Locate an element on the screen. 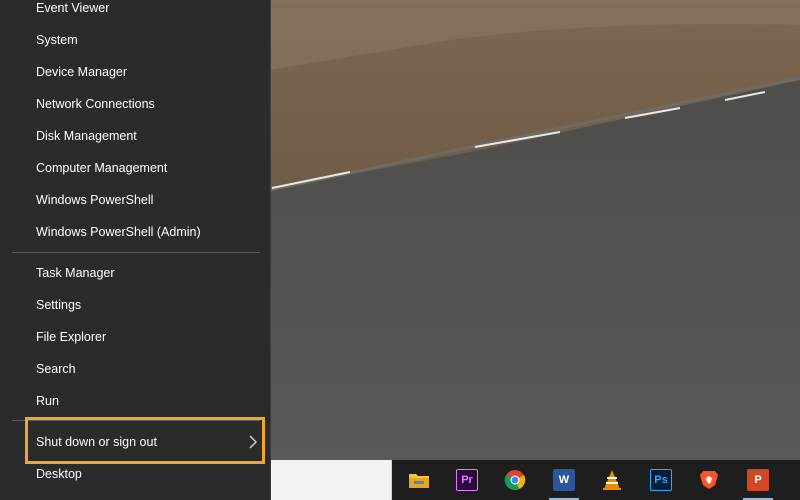 Image resolution: width=800 pixels, height=500 pixels. taskbar-app-powerpoint: P is located at coordinates (758, 480).